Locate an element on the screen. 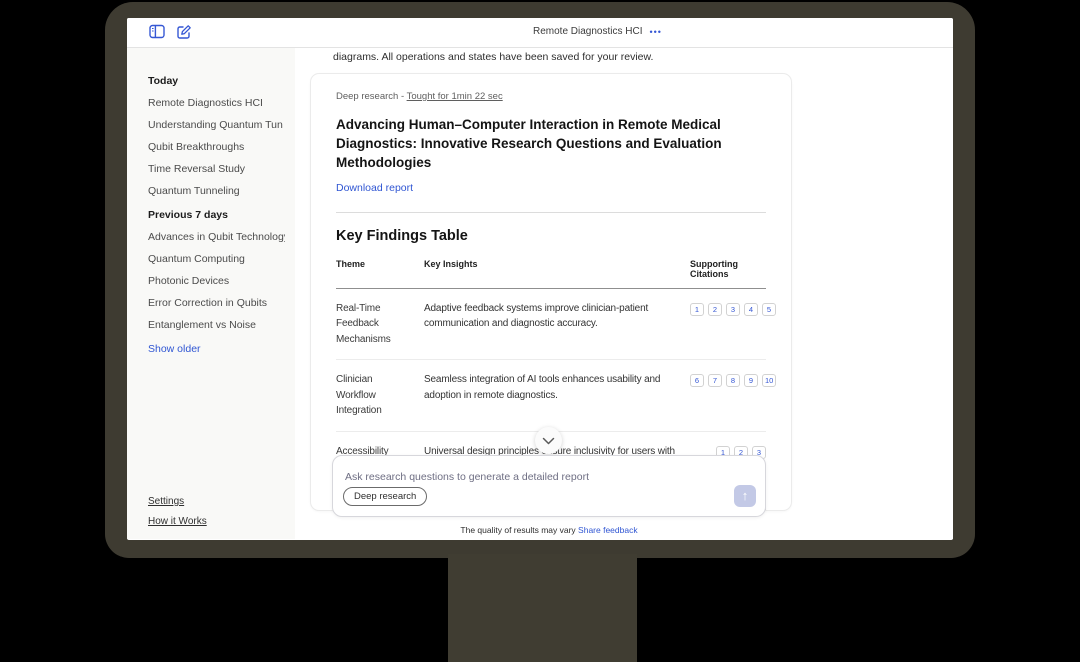 This screenshot has height=662, width=1080. sidebar-item: Qubit Breakthroughs is located at coordinates (216, 147).